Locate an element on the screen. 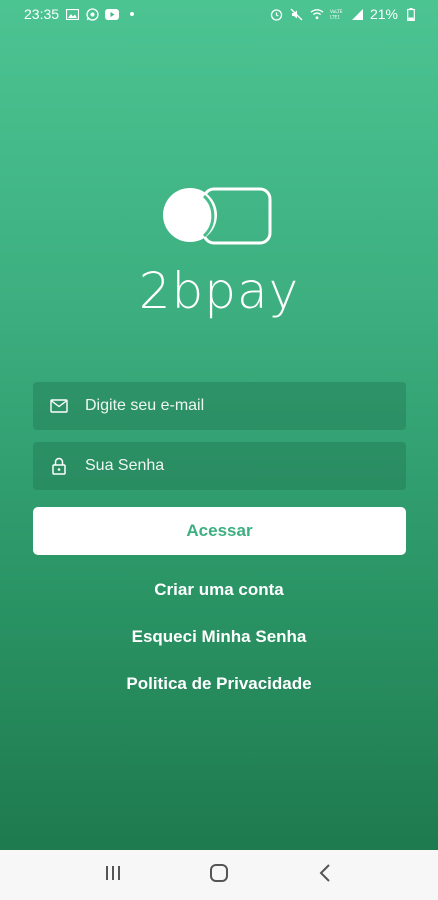  svg-text: VoLTE is located at coordinates (336, 12).